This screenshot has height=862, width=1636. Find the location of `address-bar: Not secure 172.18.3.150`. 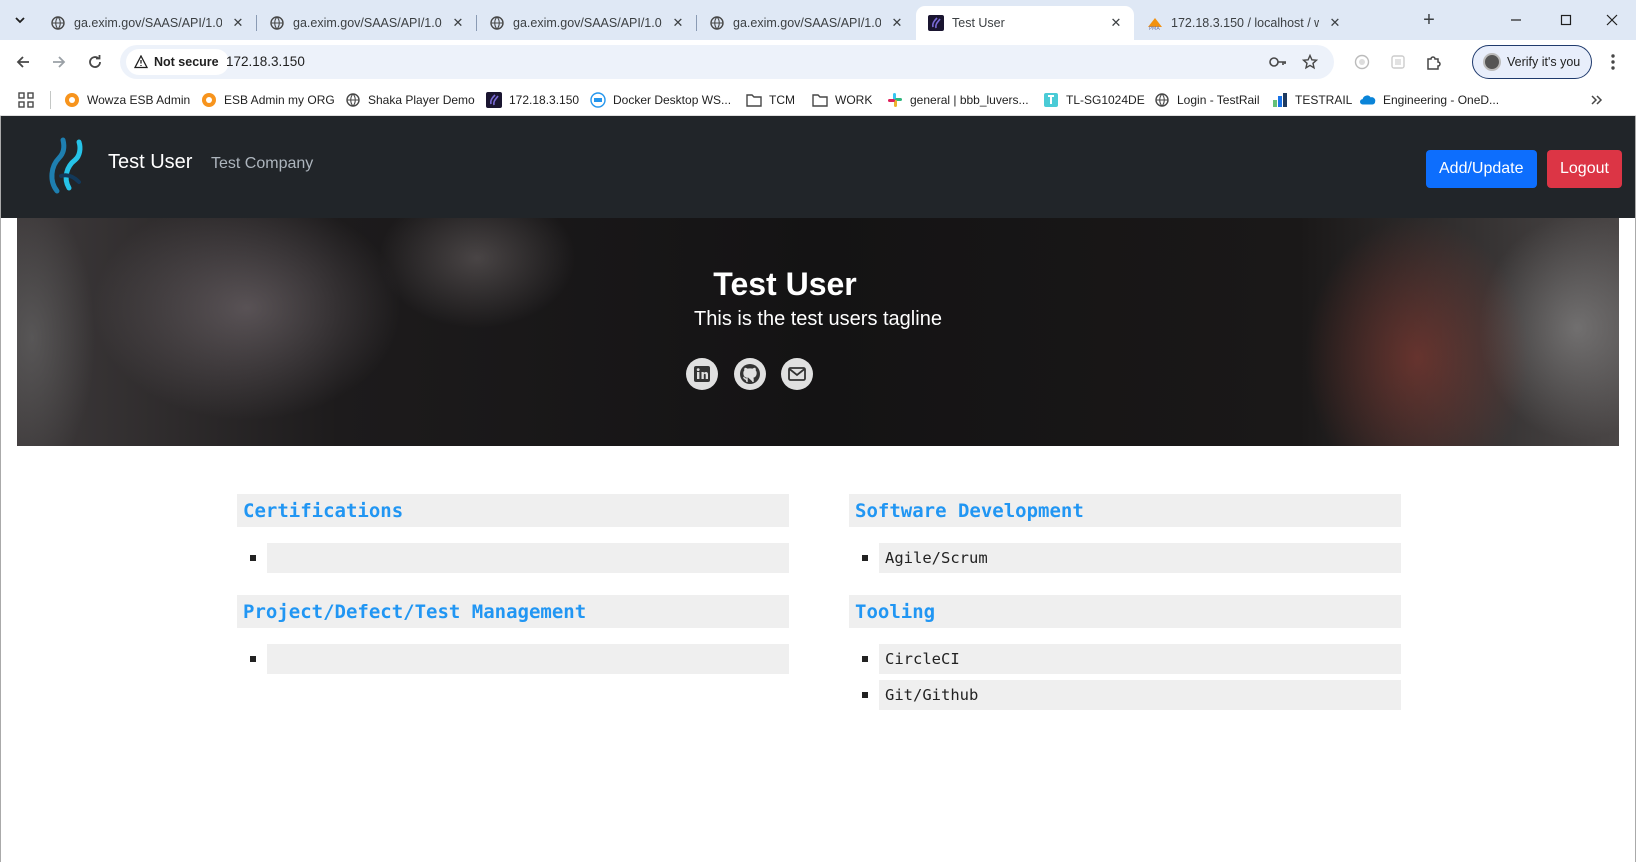

address-bar: Not secure 172.18.3.150 is located at coordinates (727, 62).